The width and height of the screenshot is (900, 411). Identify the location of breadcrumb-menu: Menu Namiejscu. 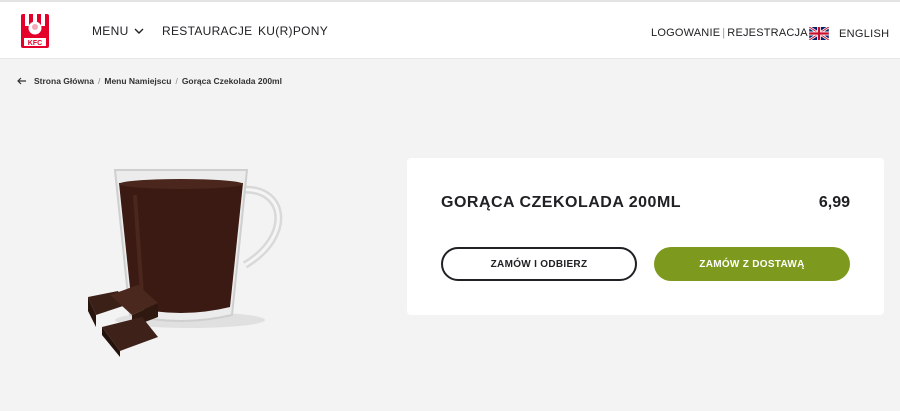
(137, 81).